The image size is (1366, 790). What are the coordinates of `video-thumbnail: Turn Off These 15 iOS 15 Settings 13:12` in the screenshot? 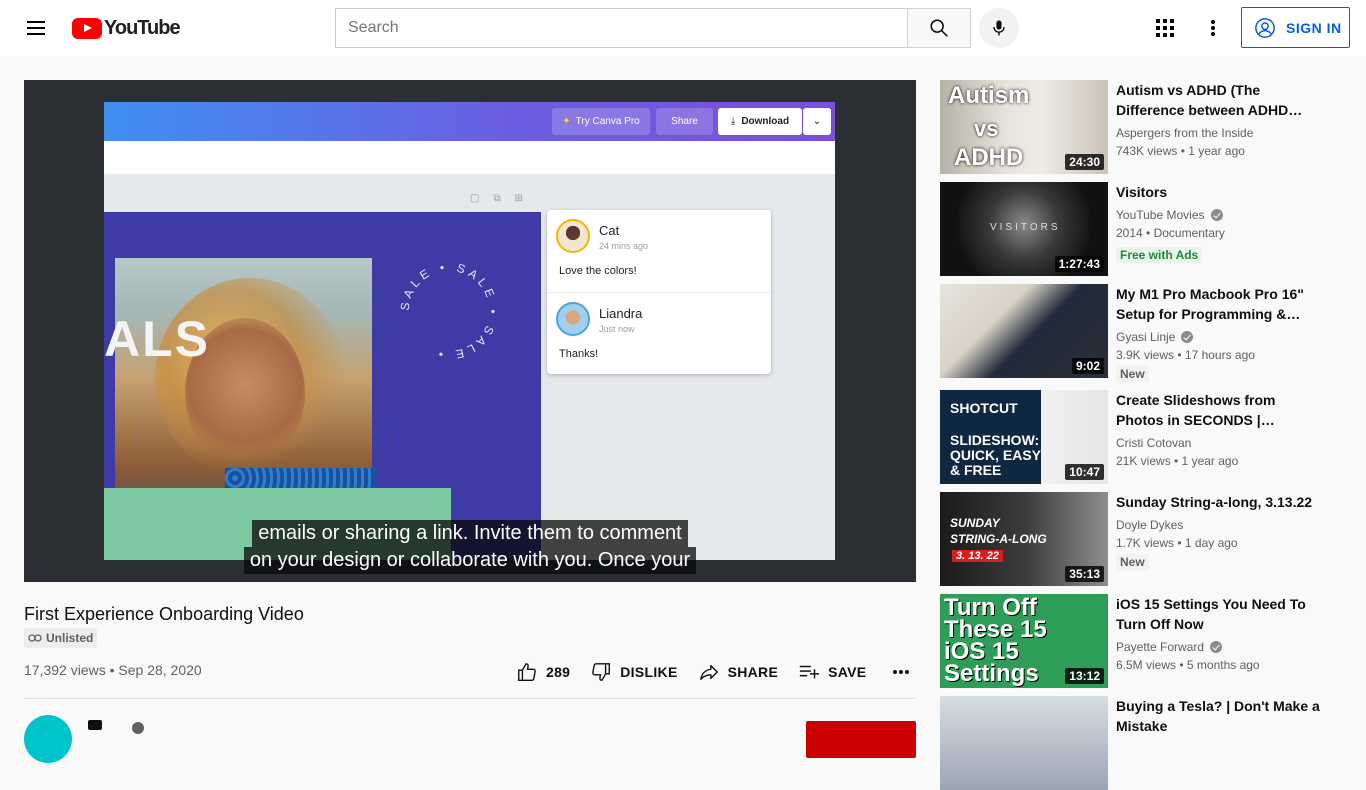 It's located at (1024, 641).